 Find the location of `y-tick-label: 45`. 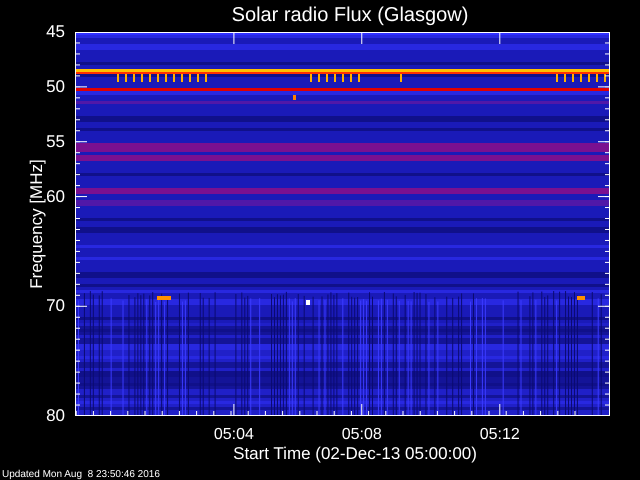

y-tick-label: 45 is located at coordinates (55, 32).